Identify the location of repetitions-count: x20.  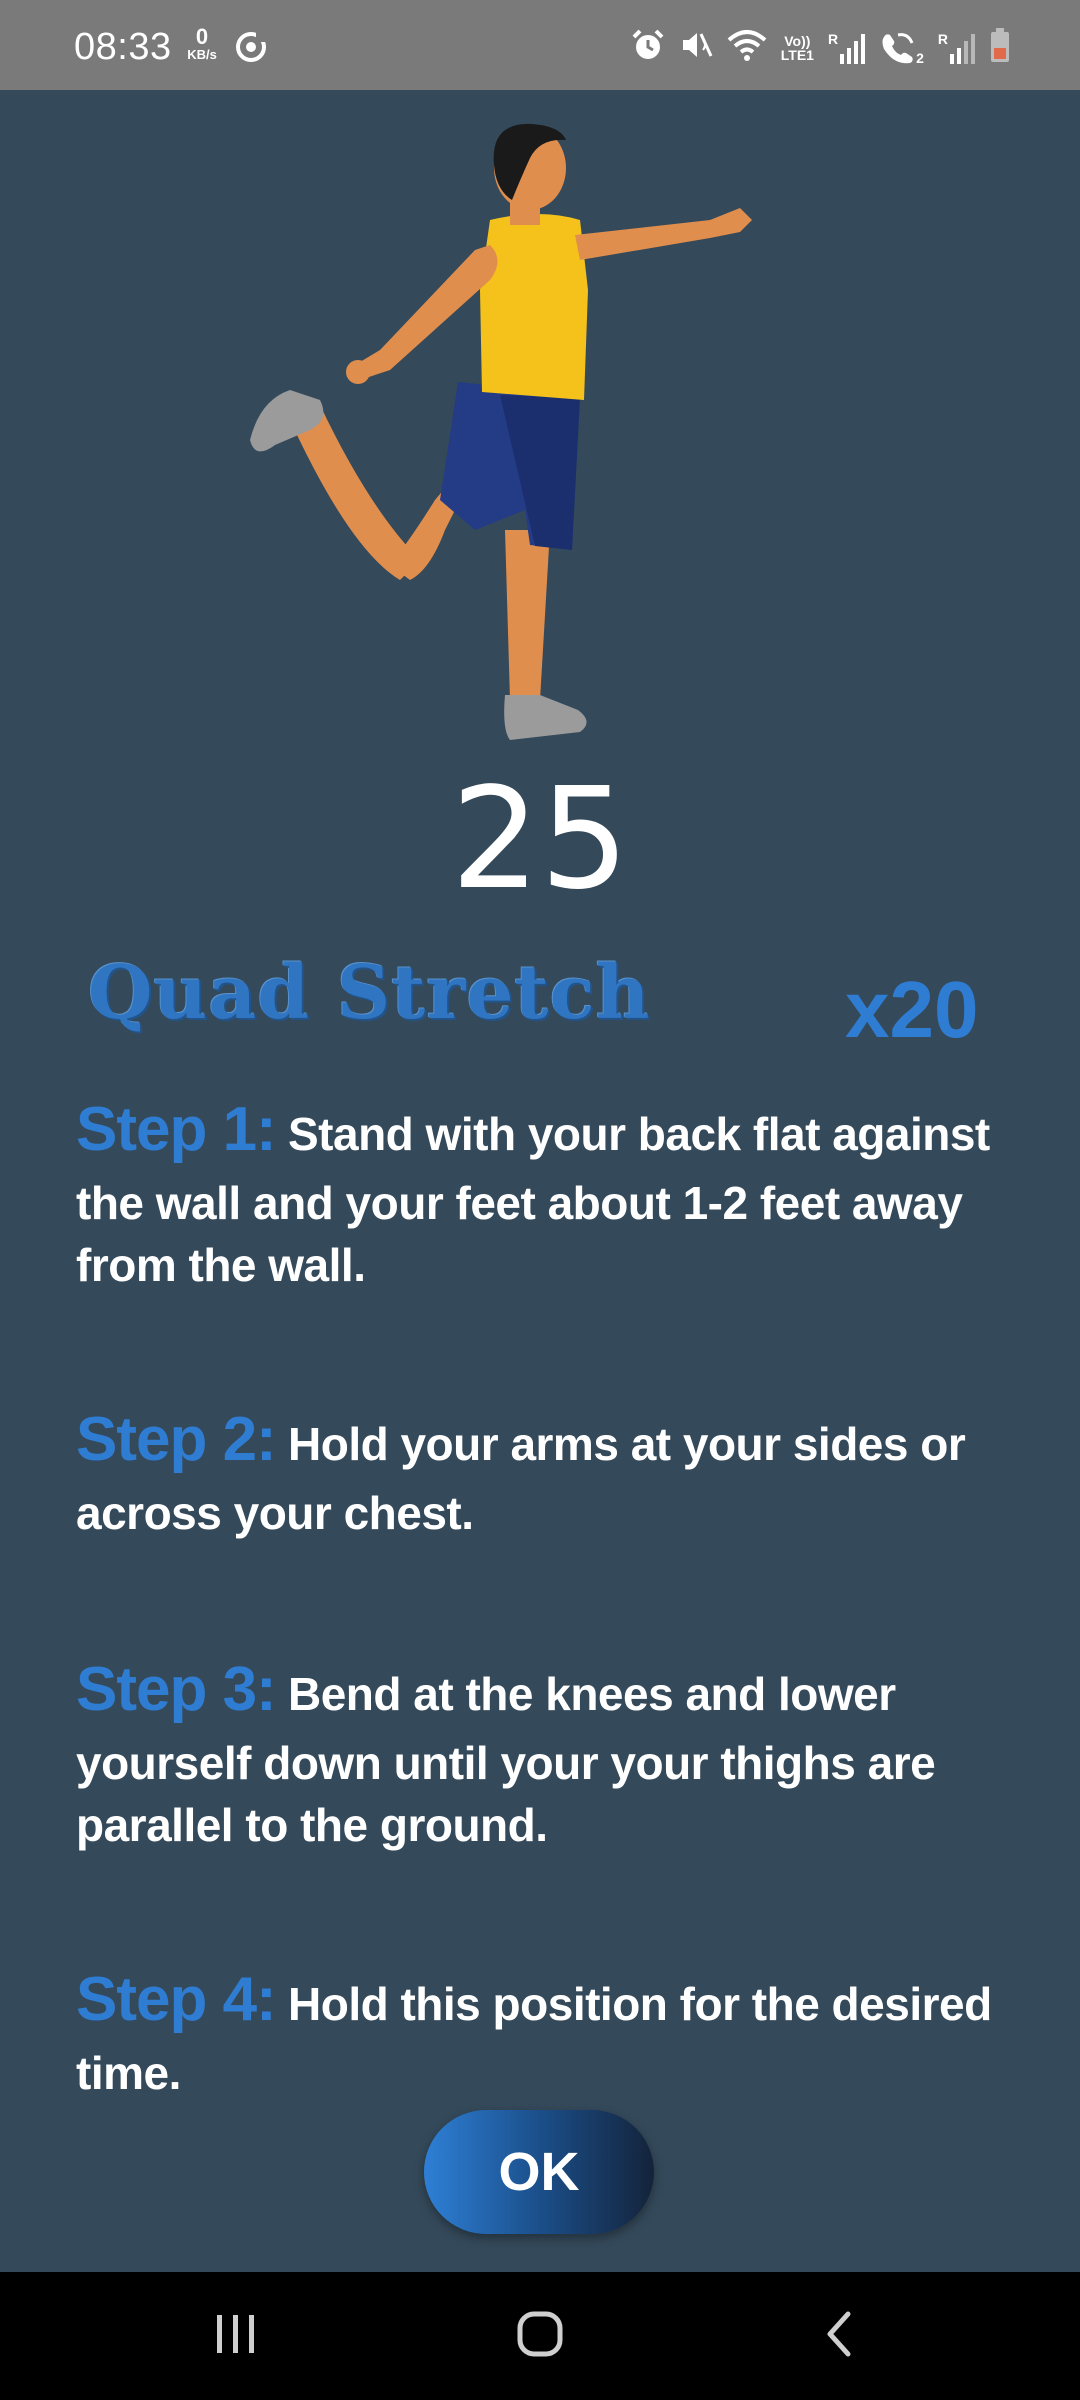
(912, 1009).